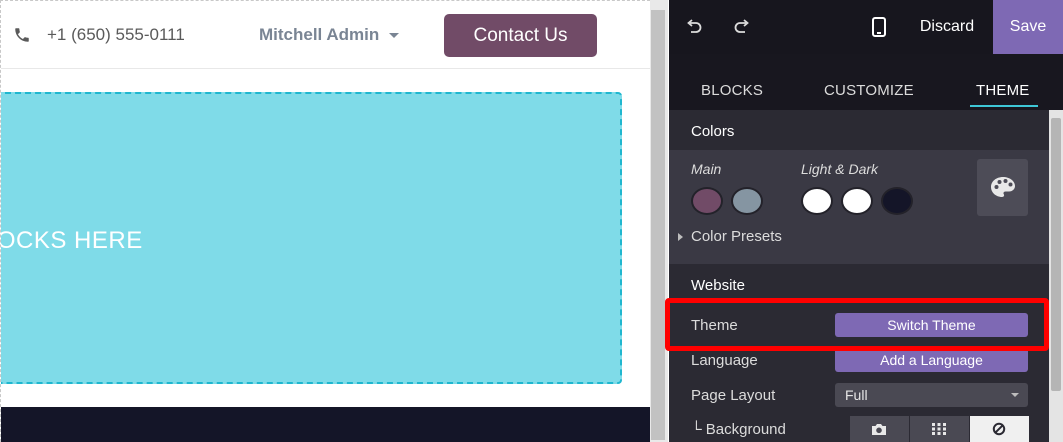 The height and width of the screenshot is (442, 1063). What do you see at coordinates (840, 169) in the screenshot?
I see `light-dark-colors-label: Light & Dark` at bounding box center [840, 169].